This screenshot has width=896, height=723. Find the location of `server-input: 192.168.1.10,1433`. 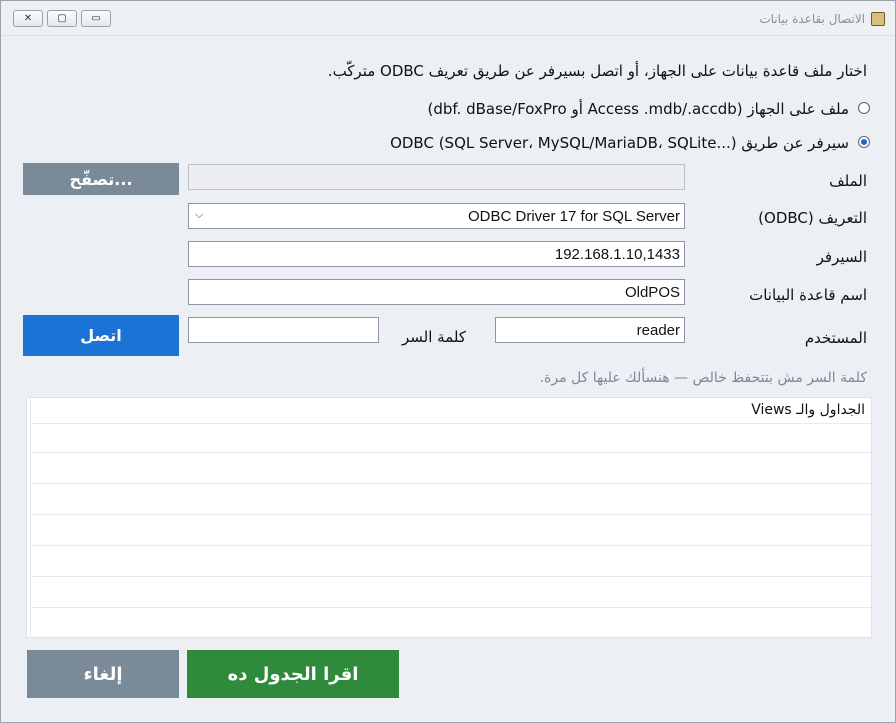

server-input: 192.168.1.10,1433 is located at coordinates (436, 254).